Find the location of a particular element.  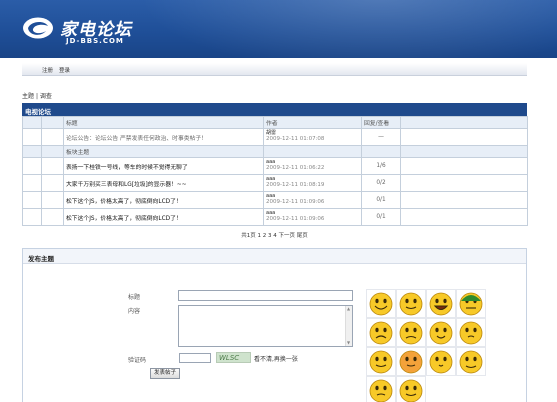

thread-time: 2009-12-11 01:06:22 is located at coordinates (295, 168).